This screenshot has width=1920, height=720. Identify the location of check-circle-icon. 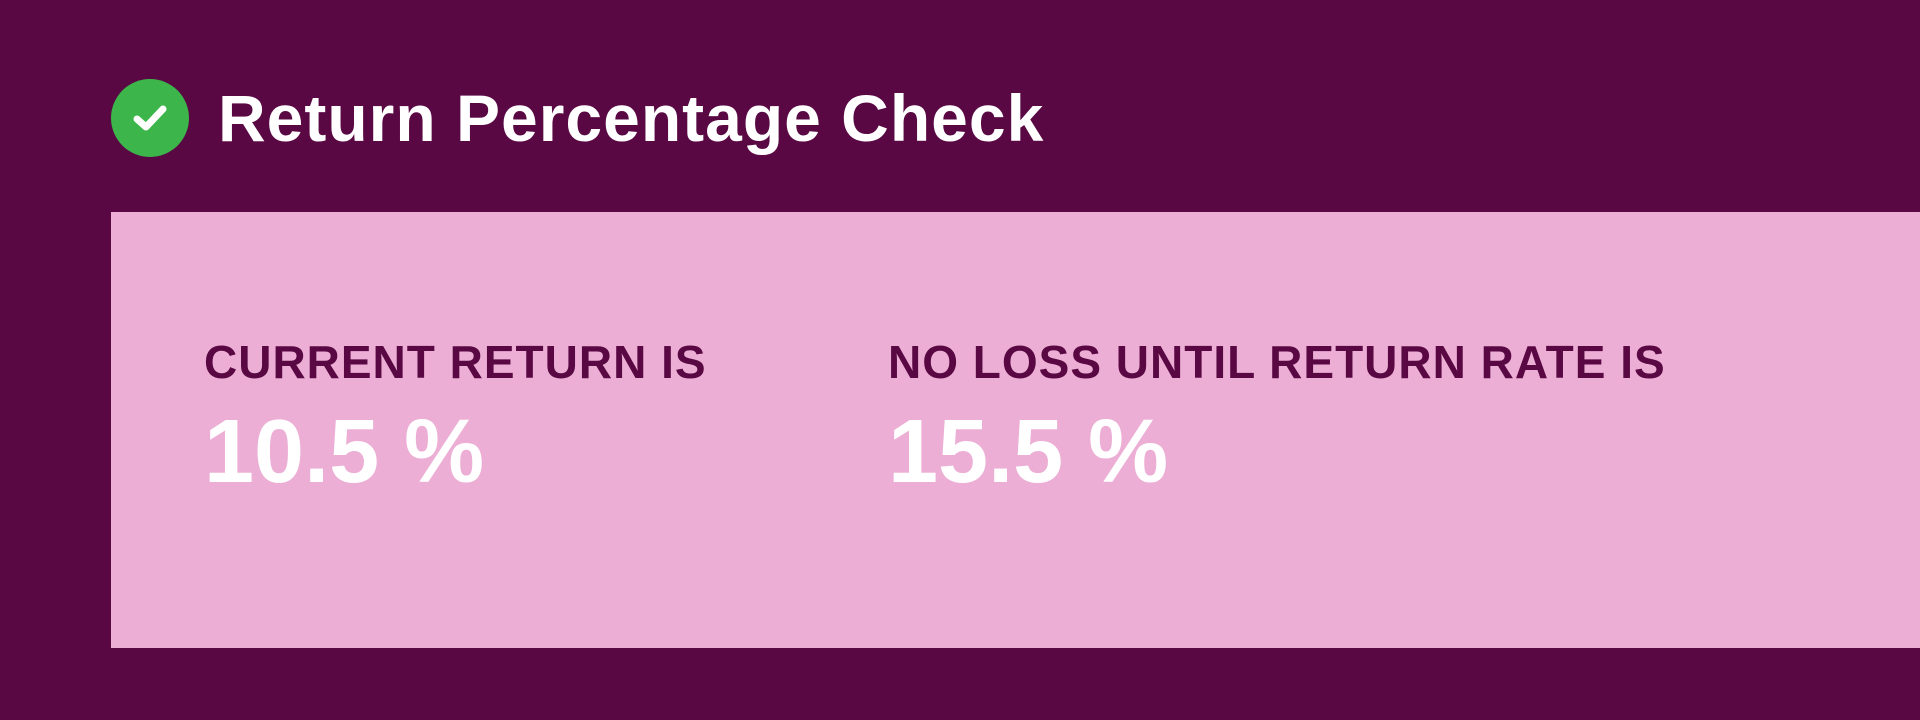
(150, 118).